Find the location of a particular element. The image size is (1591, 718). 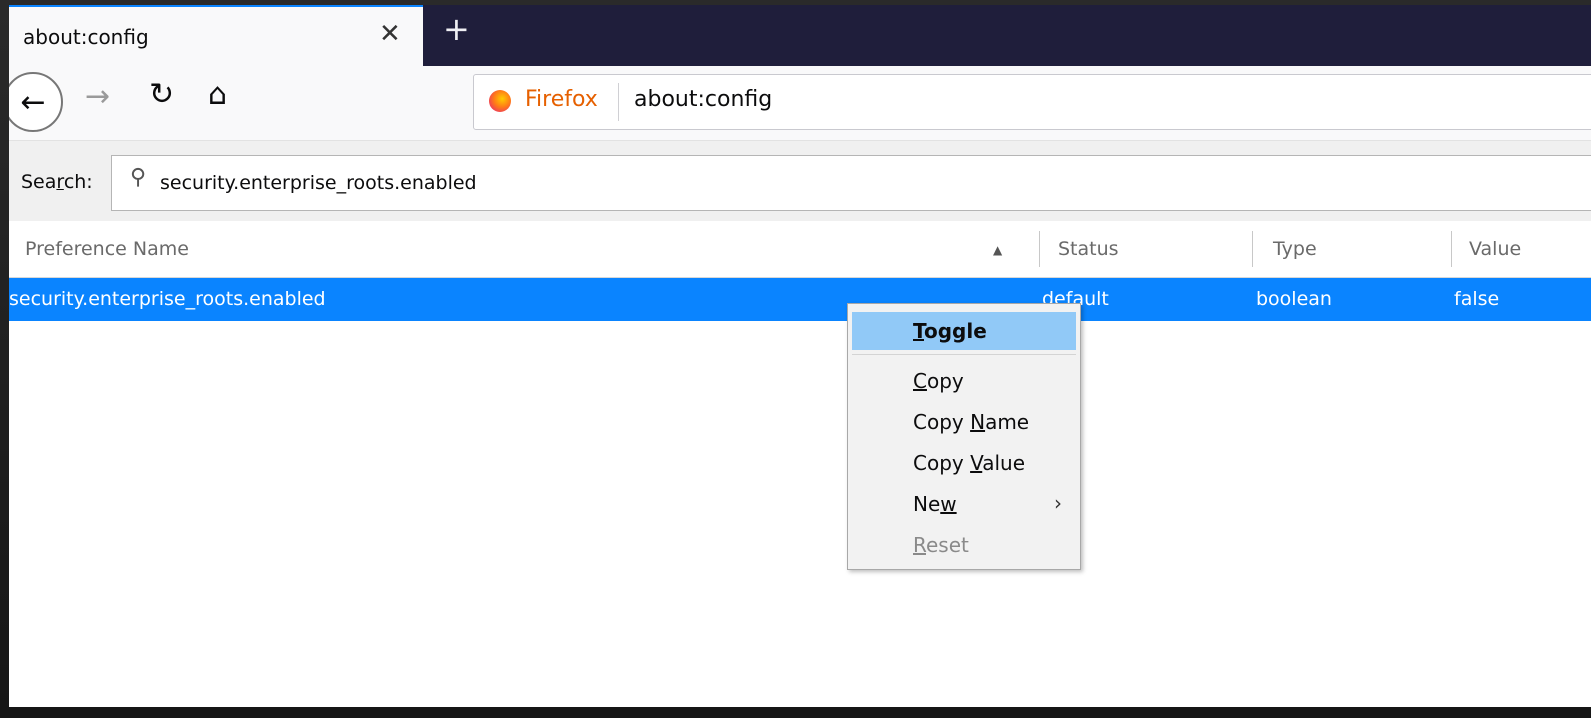

url-divider is located at coordinates (618, 102).